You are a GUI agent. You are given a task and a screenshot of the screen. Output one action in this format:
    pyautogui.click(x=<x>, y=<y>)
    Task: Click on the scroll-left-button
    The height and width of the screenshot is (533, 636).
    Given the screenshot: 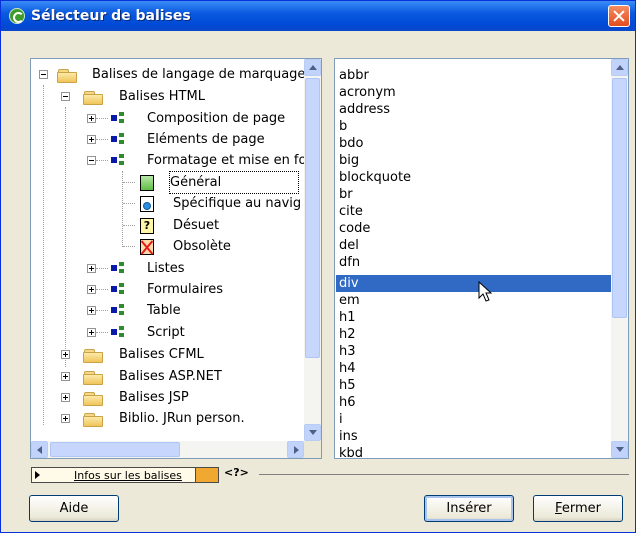 What is the action you would take?
    pyautogui.click(x=39, y=449)
    